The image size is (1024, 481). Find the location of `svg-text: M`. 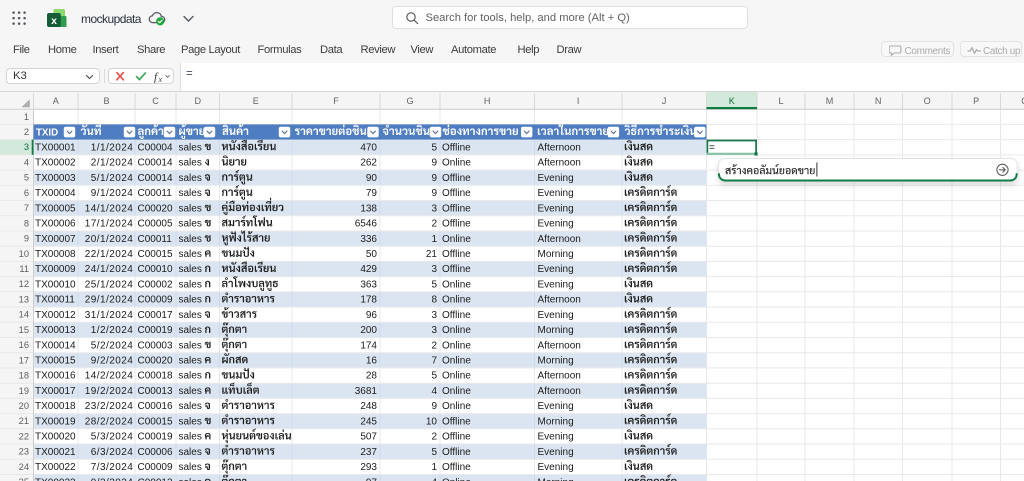

svg-text: M is located at coordinates (830, 101).